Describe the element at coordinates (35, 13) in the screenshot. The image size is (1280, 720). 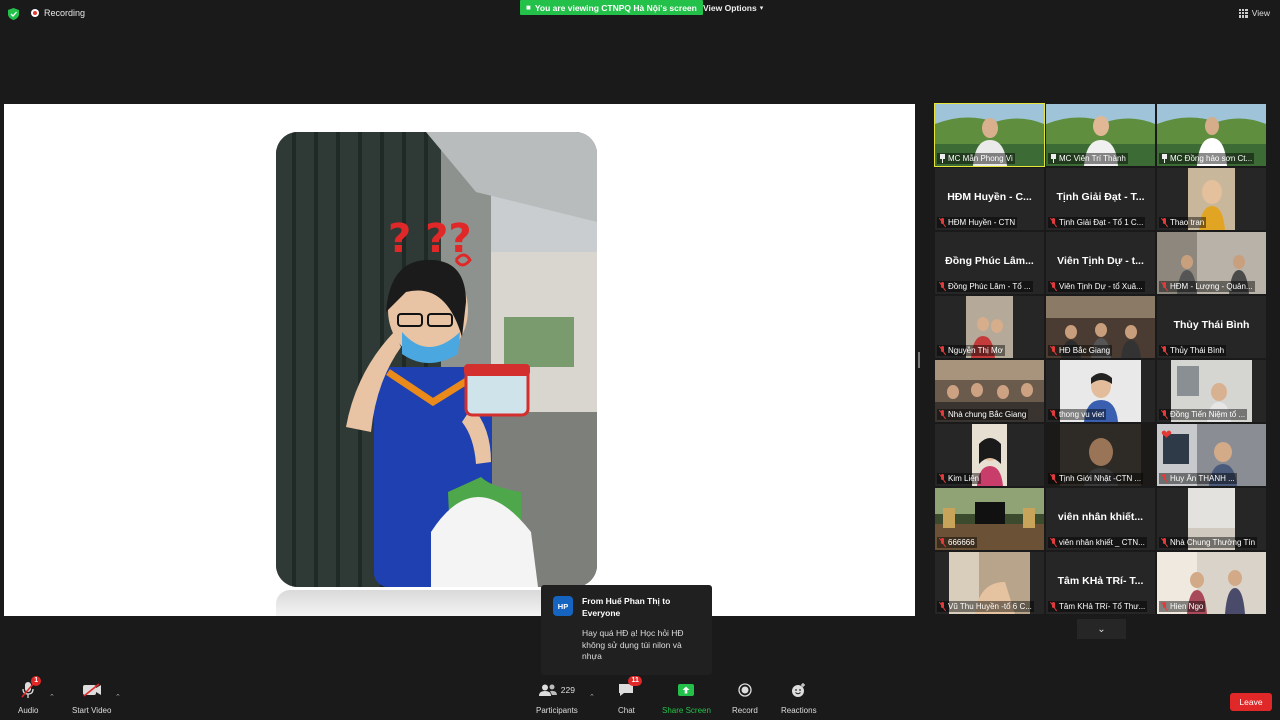
I see `record-dot-icon` at that location.